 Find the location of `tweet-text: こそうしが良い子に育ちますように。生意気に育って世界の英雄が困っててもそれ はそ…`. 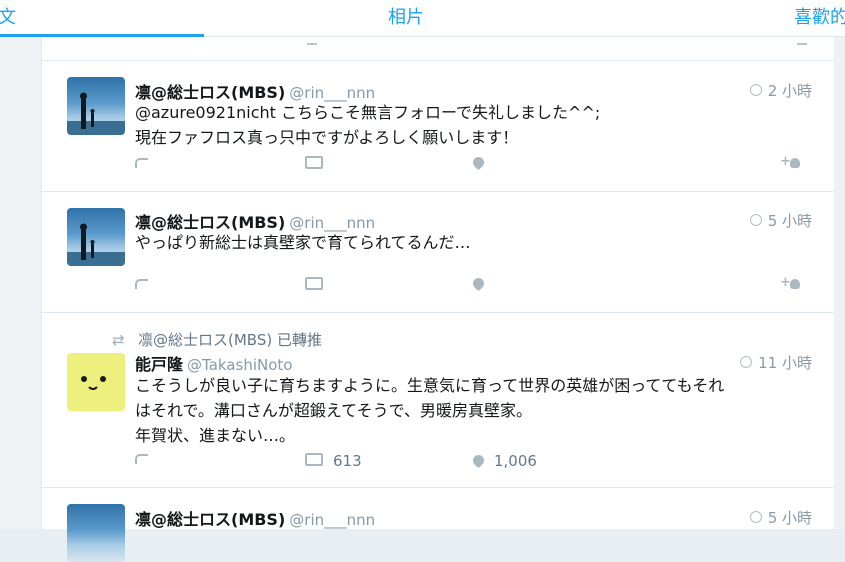

tweet-text: こそうしが良い子に育ちますように。生意気に育って世界の英雄が困っててもそれ はそ… is located at coordinates (485, 410).